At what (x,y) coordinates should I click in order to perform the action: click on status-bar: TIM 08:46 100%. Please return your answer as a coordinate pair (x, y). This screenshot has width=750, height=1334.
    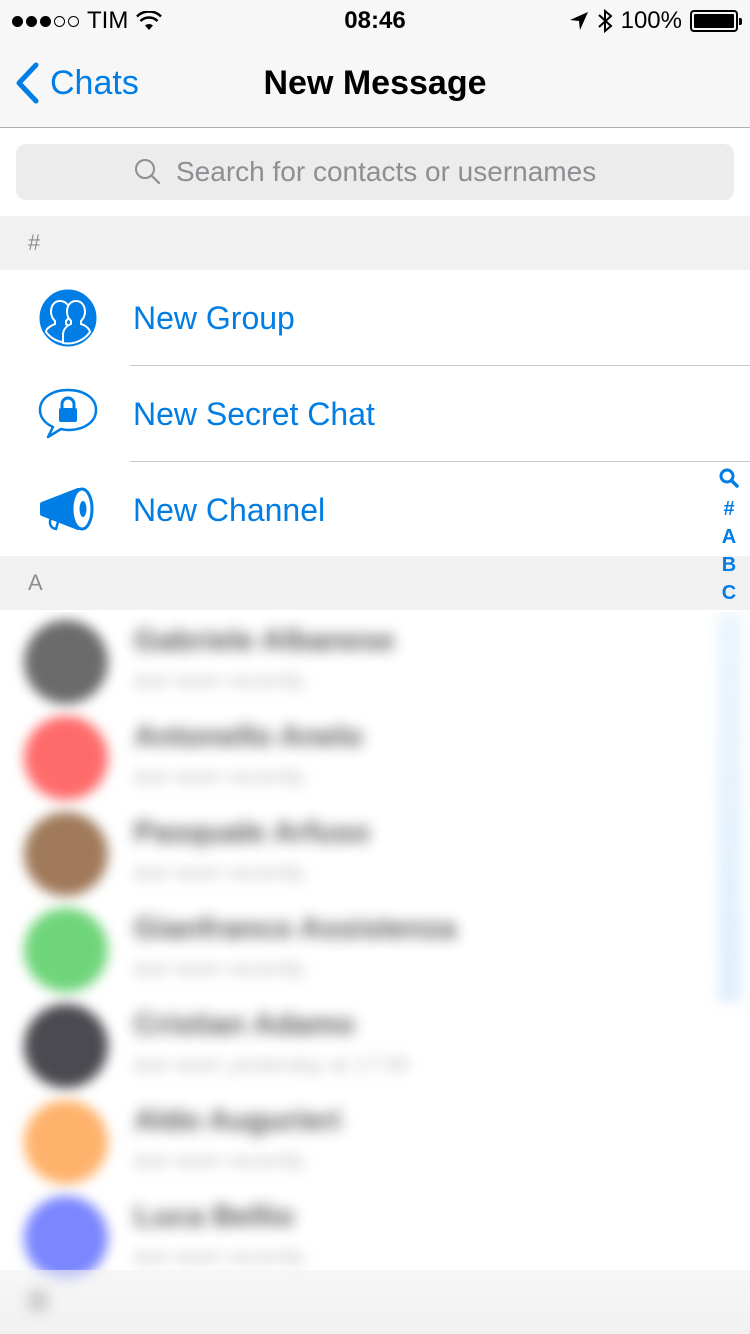
    Looking at the image, I should click on (375, 20).